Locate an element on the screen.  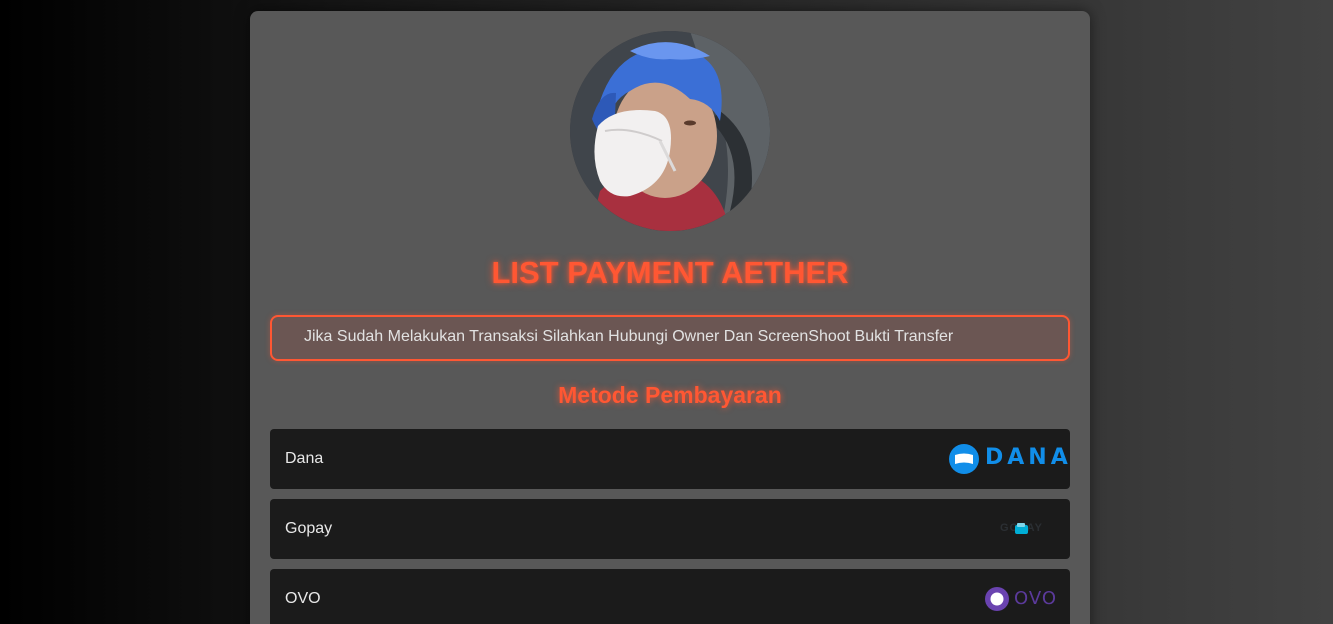
avatar is located at coordinates (670, 131).